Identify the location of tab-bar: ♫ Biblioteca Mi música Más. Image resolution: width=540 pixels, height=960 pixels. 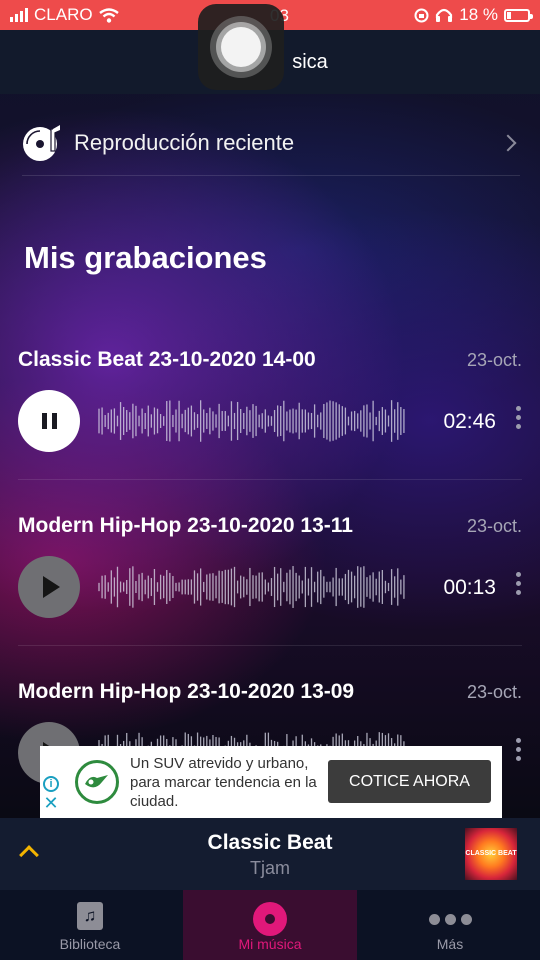
(270, 925).